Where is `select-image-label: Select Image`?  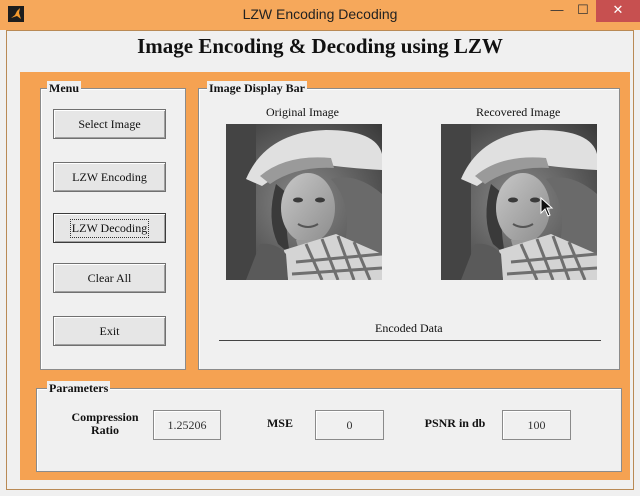 select-image-label: Select Image is located at coordinates (109, 123).